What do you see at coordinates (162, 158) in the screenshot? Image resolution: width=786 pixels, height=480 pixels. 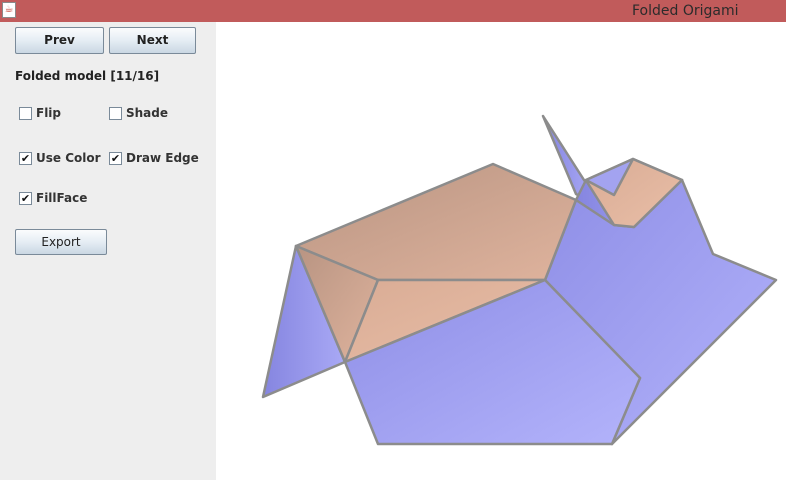 I see `draw-edge-label: Draw Edge` at bounding box center [162, 158].